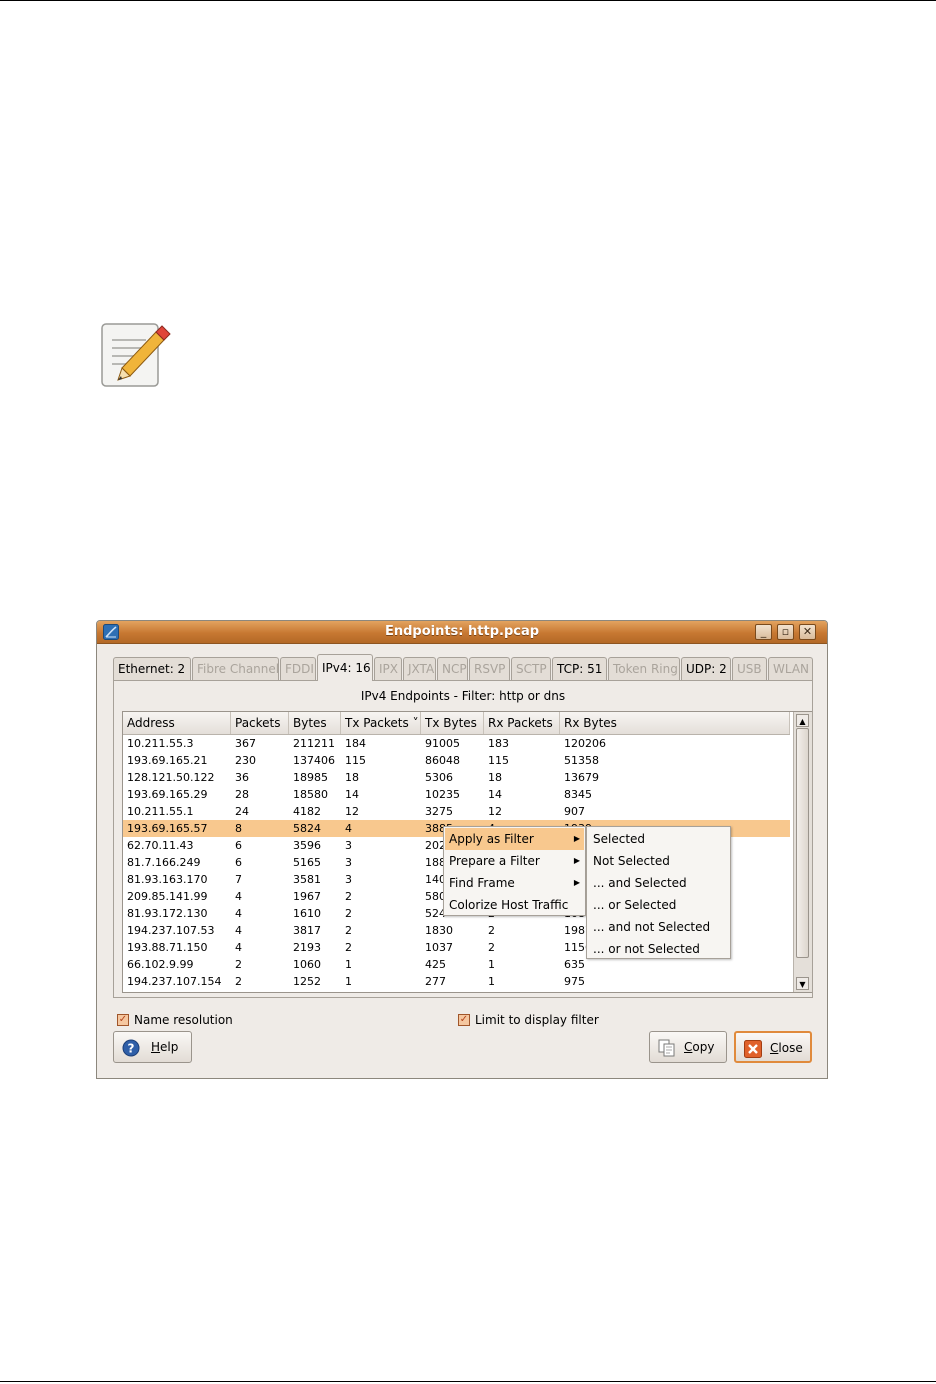 The width and height of the screenshot is (936, 1384). What do you see at coordinates (307, 913) in the screenshot?
I see `table-cell: 1610` at bounding box center [307, 913].